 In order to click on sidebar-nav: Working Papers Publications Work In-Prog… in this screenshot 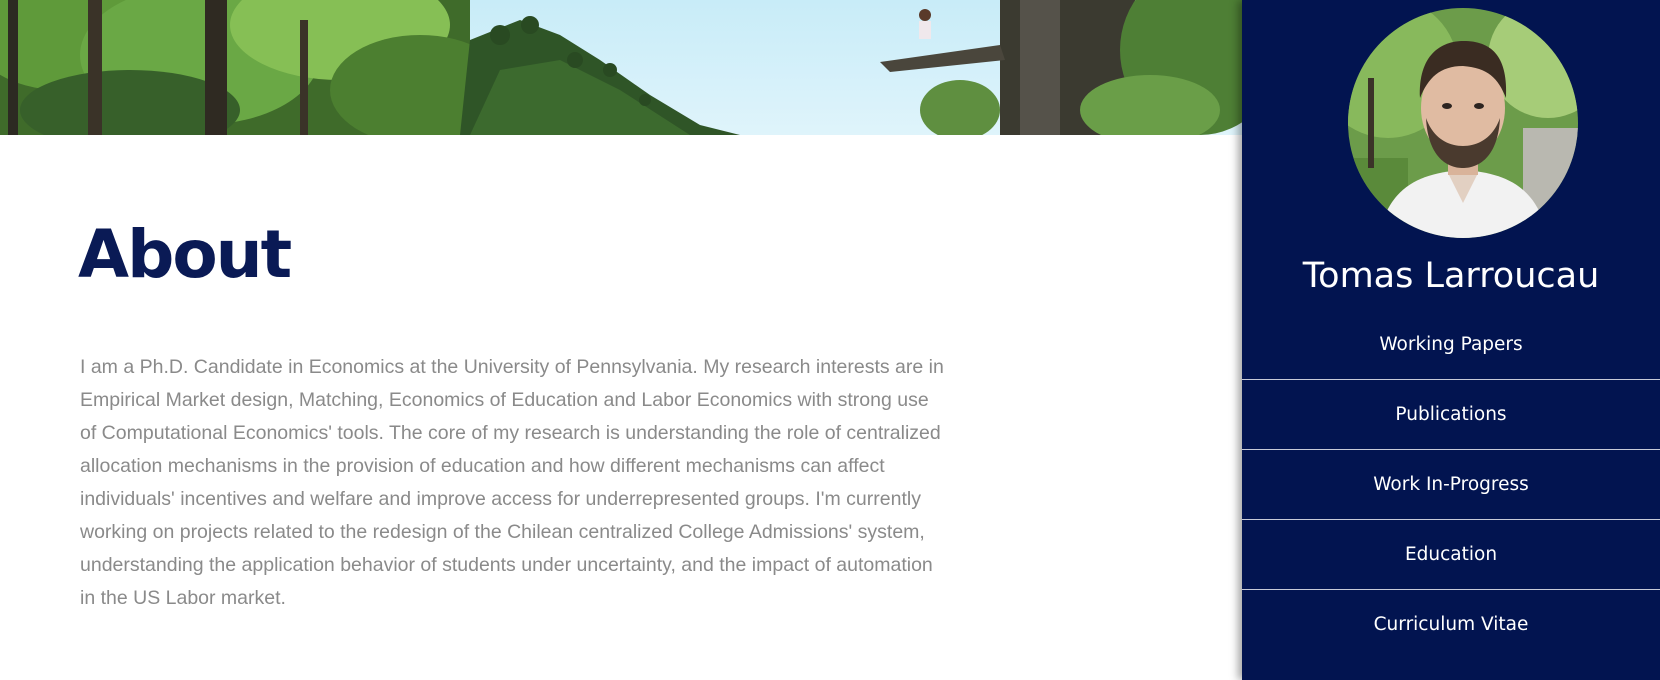, I will do `click(1451, 484)`.